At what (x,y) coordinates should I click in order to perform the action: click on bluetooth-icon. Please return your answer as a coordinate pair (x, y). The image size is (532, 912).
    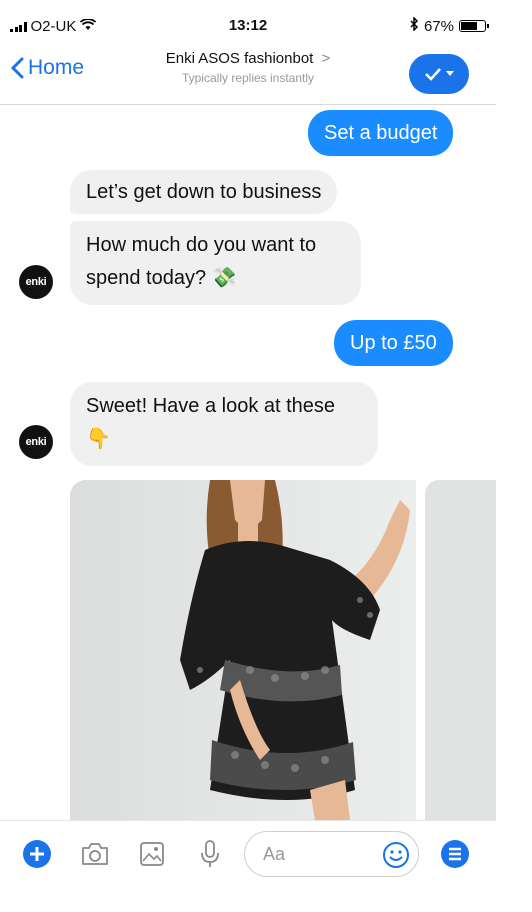
    Looking at the image, I should click on (414, 25).